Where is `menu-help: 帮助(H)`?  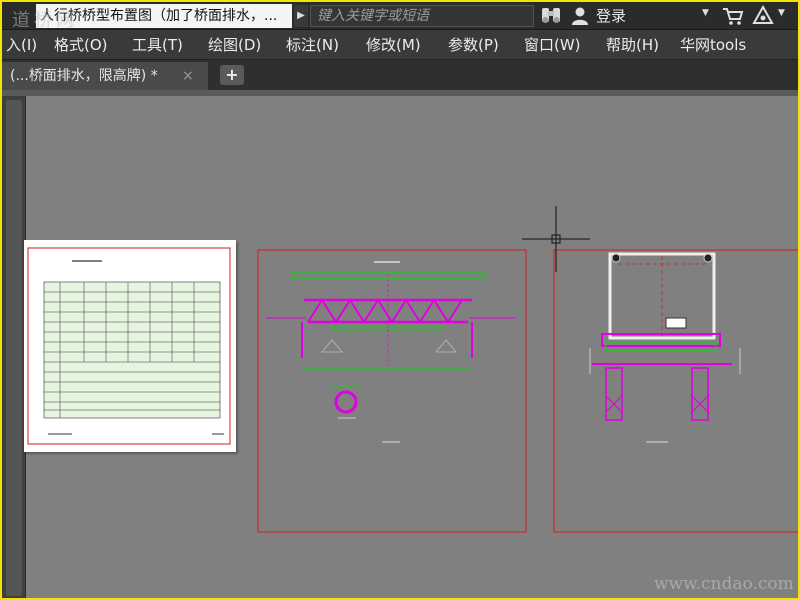 menu-help: 帮助(H) is located at coordinates (632, 45).